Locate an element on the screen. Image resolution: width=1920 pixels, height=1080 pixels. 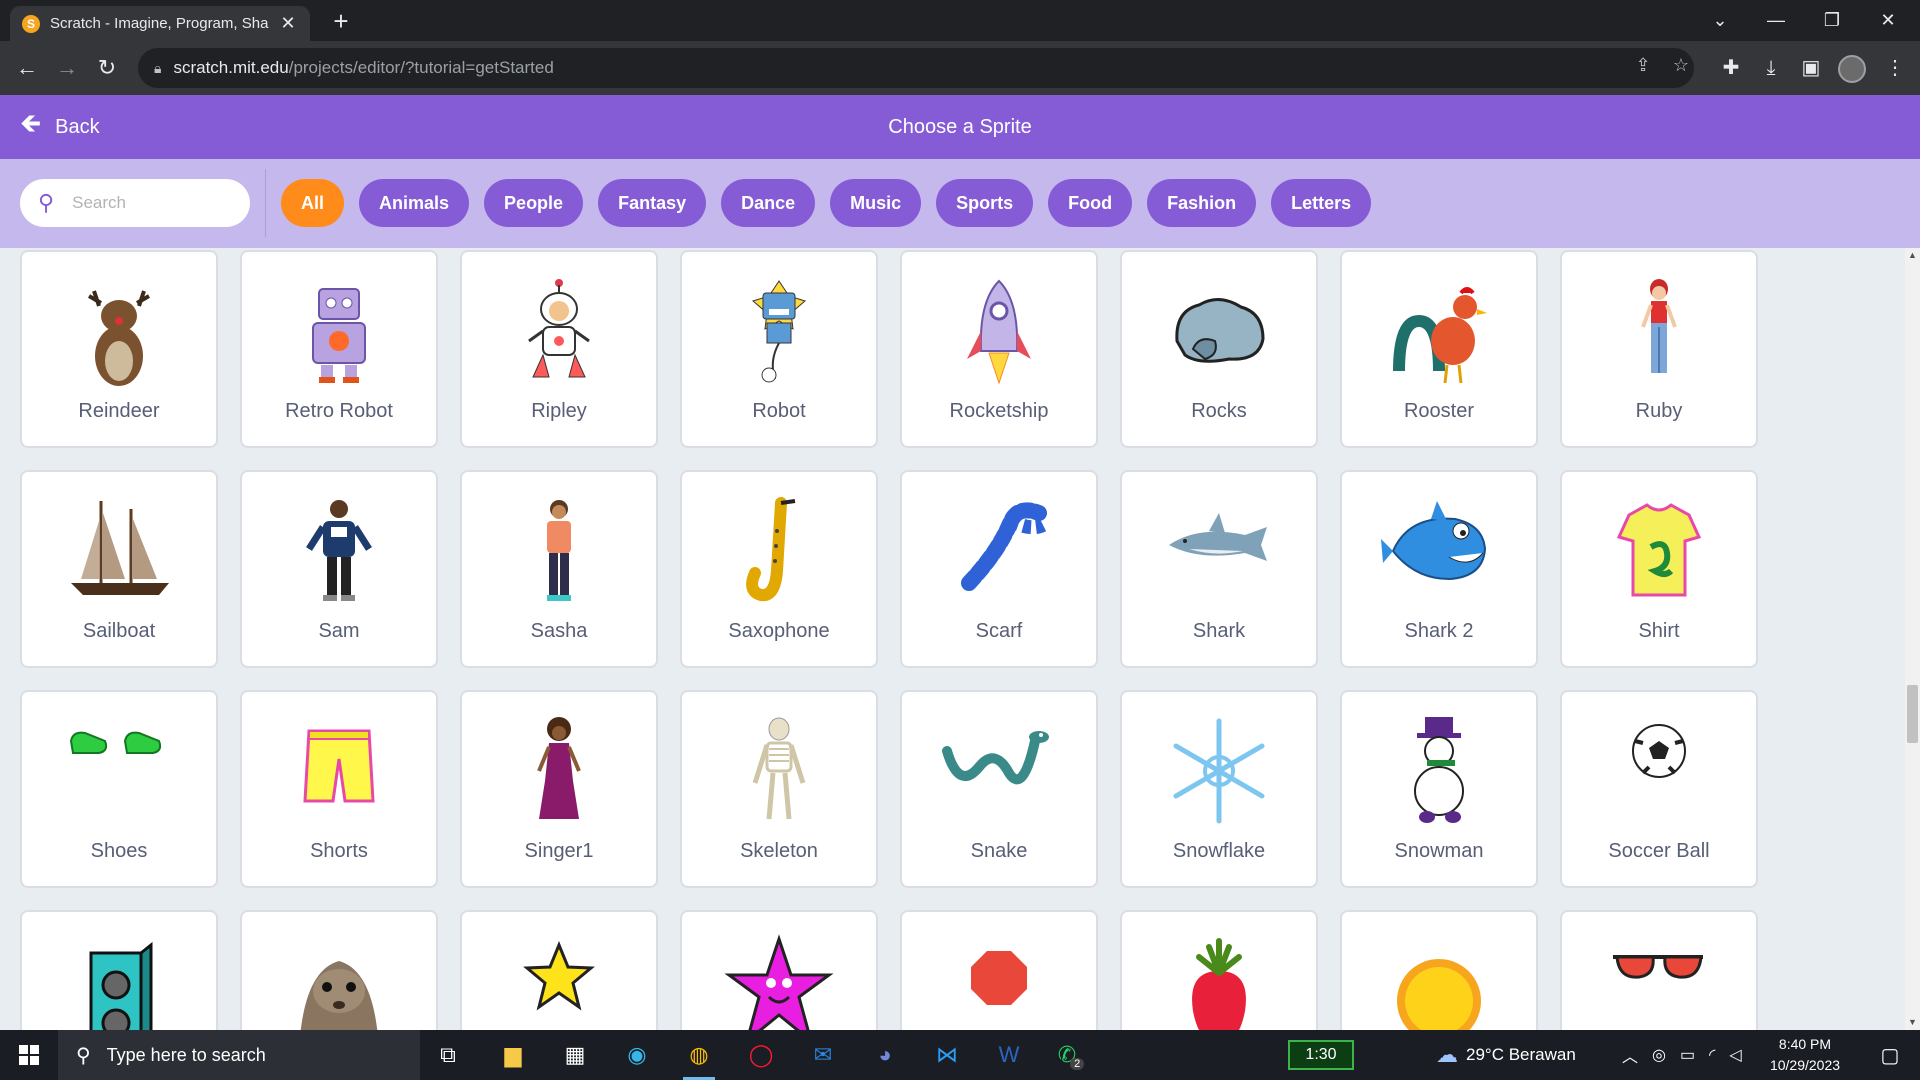
sprite-card: Shark is located at coordinates (1219, 569).